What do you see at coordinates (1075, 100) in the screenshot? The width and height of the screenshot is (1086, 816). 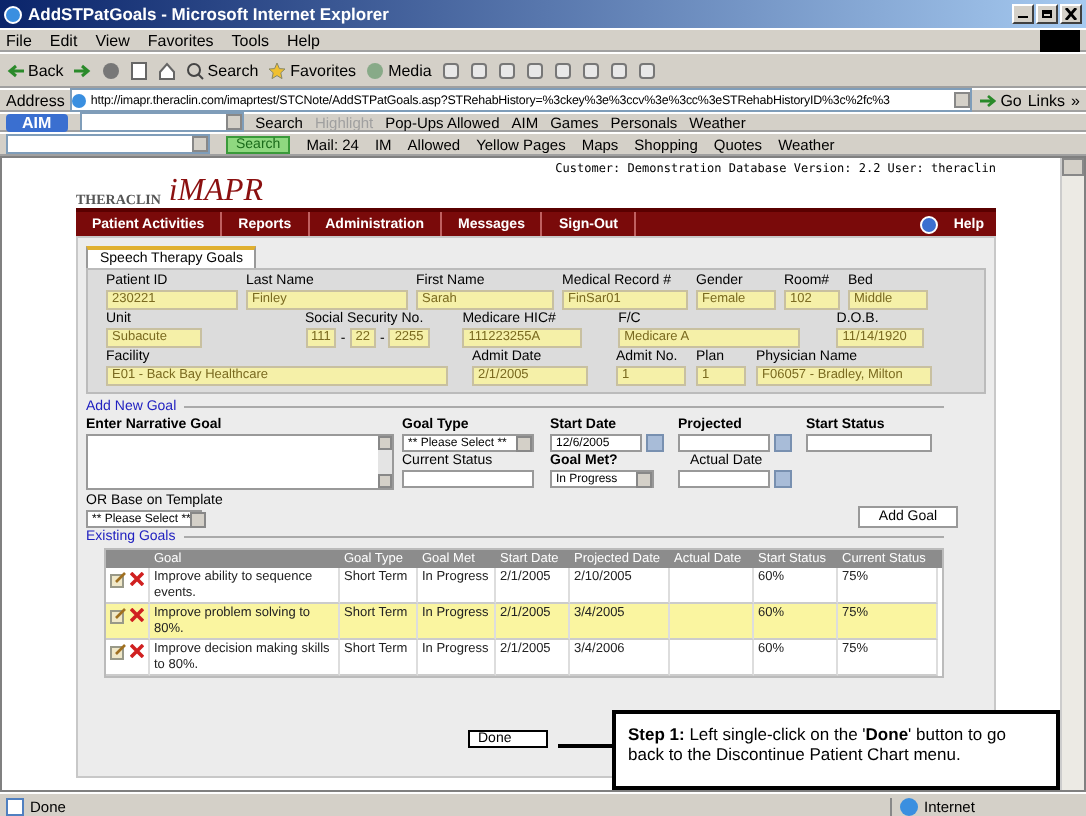 I see `more-chevron: »` at bounding box center [1075, 100].